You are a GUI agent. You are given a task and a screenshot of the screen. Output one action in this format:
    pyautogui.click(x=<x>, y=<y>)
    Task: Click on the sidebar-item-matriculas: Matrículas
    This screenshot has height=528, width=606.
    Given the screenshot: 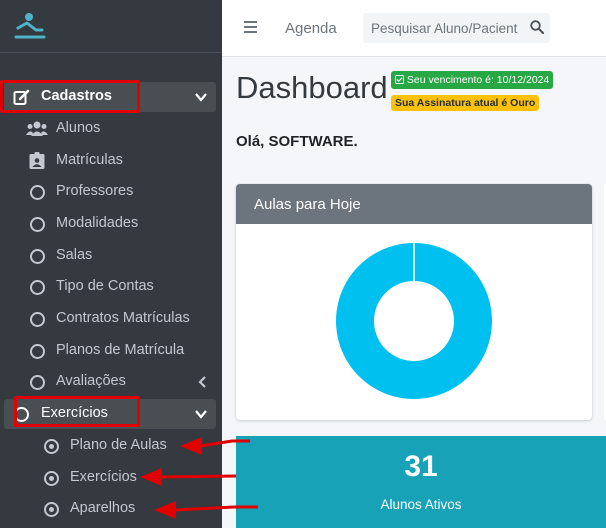 What is the action you would take?
    pyautogui.click(x=111, y=161)
    